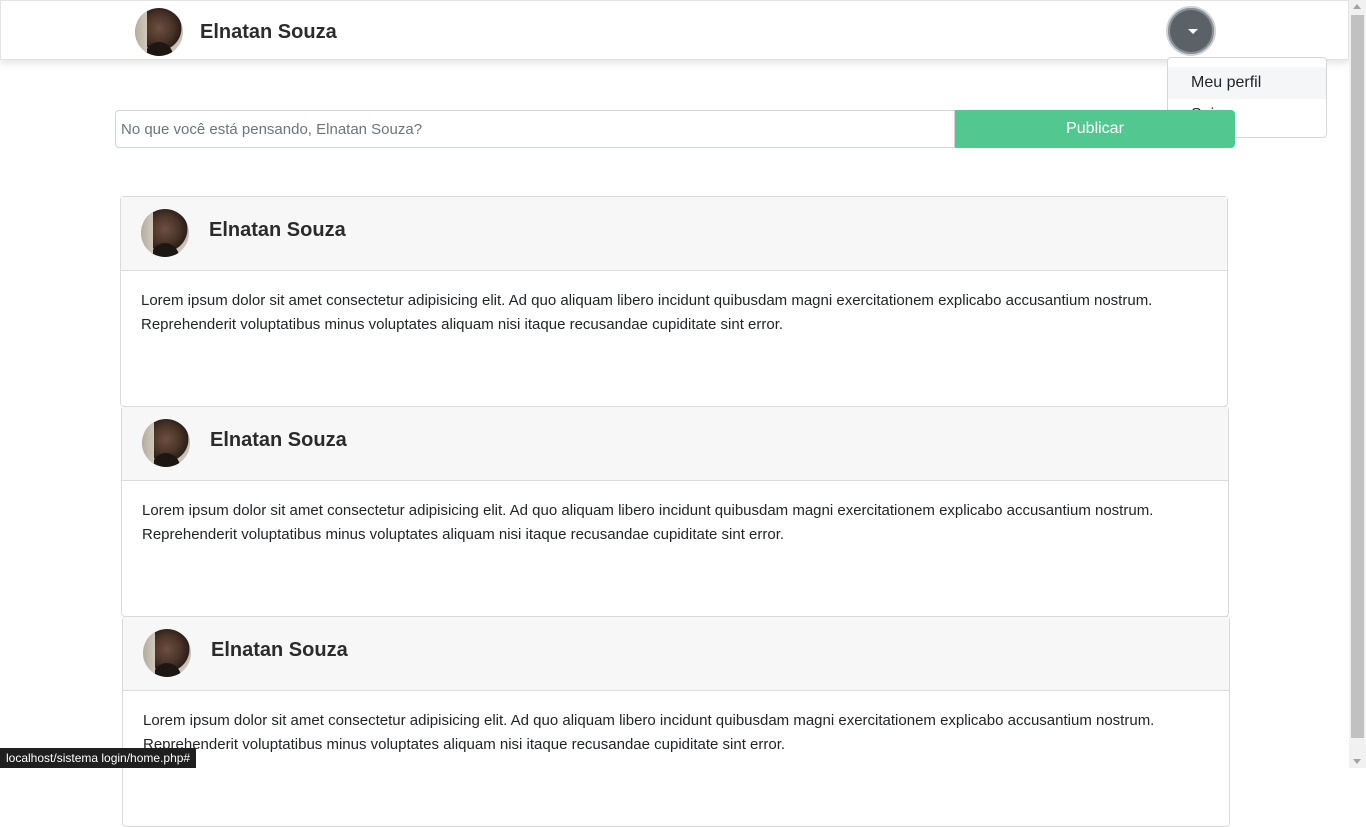 The height and width of the screenshot is (827, 1366). What do you see at coordinates (159, 32) in the screenshot?
I see `user-avatar` at bounding box center [159, 32].